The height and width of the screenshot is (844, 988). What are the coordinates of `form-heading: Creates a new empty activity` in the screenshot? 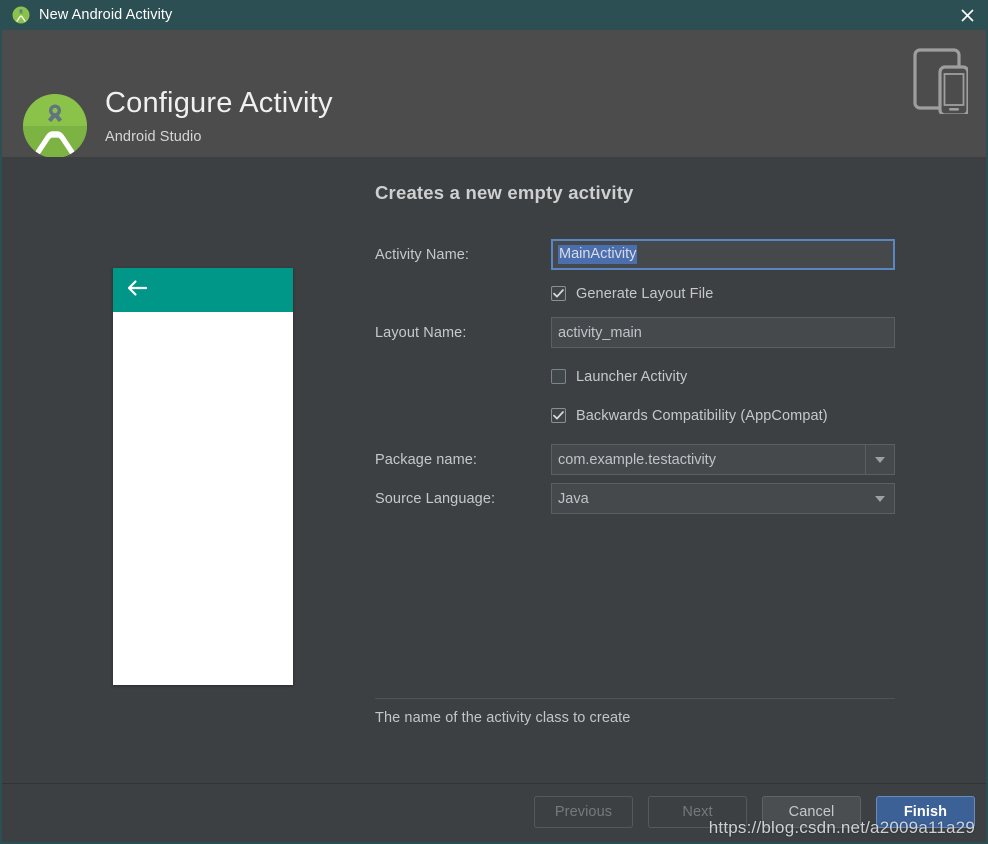 It's located at (504, 192).